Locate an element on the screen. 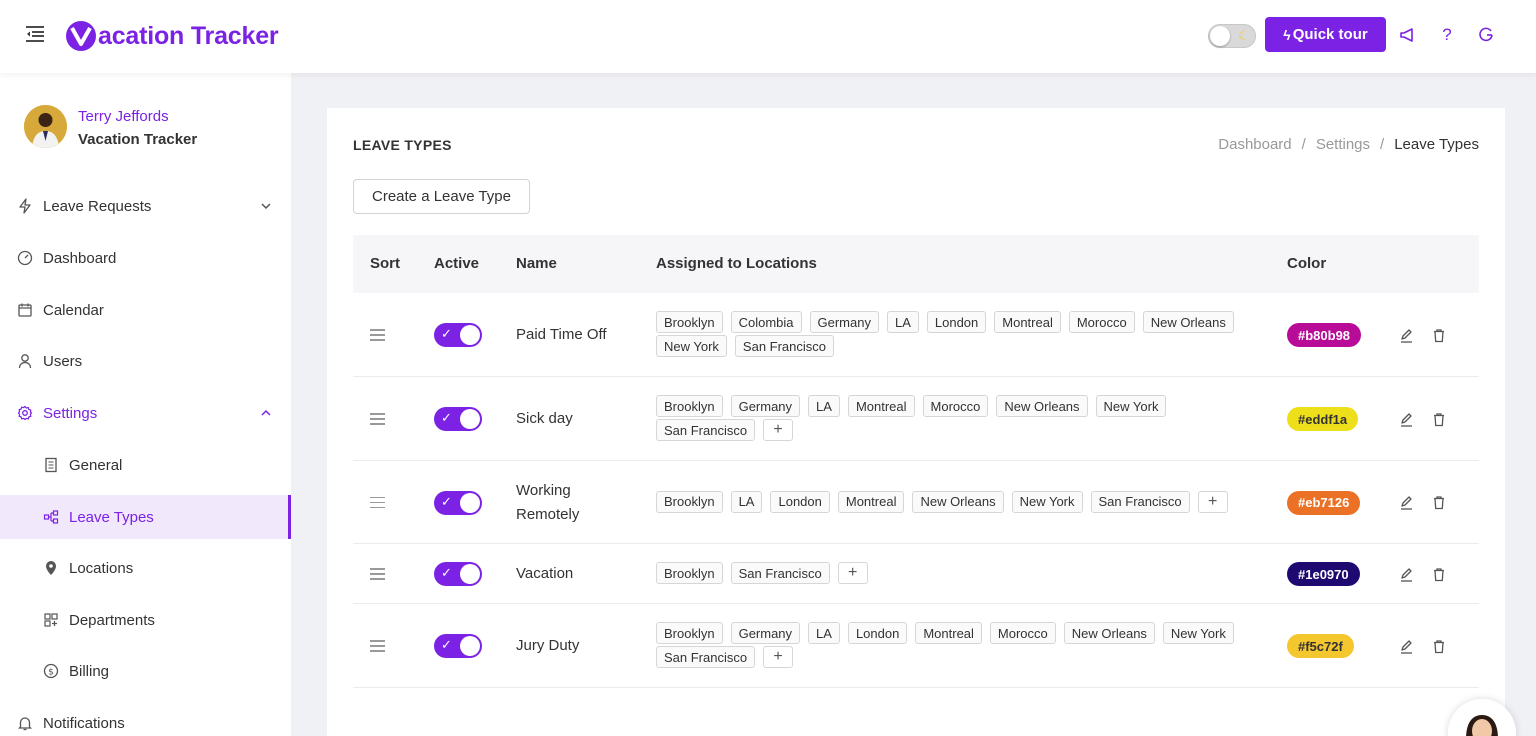 The height and width of the screenshot is (736, 1536). location-tag: Germany is located at coordinates (844, 322).